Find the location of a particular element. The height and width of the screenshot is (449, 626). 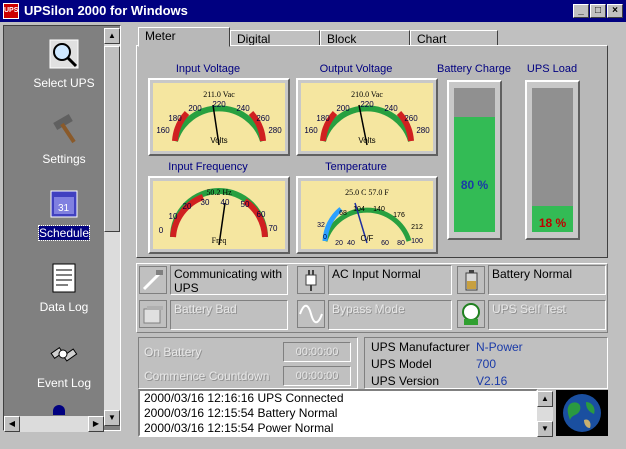

meter-reading: 50.2 Hz is located at coordinates (219, 192).